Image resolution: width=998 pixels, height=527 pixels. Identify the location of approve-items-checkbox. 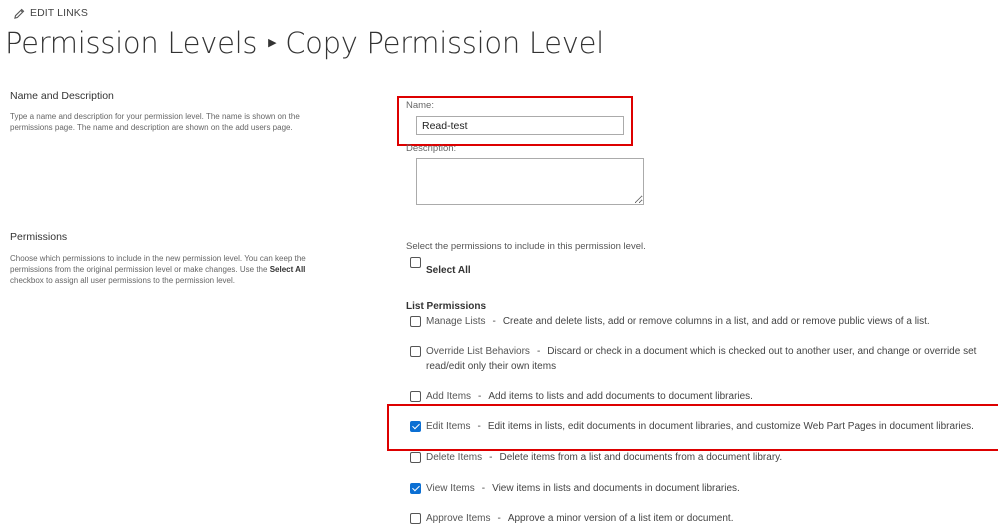
(415, 518).